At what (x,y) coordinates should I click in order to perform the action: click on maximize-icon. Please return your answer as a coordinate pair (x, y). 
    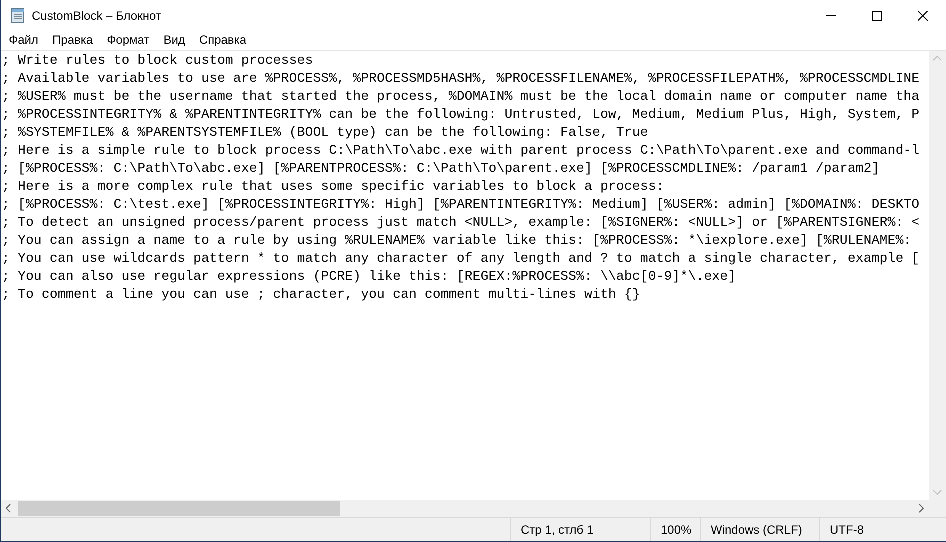
    Looking at the image, I should click on (877, 15).